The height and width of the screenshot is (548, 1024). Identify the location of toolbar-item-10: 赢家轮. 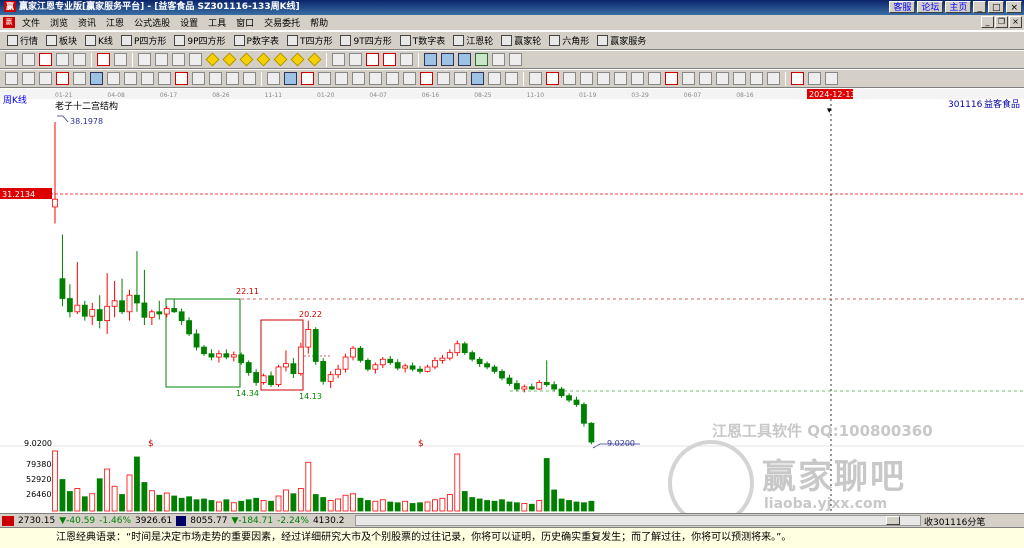
(521, 40).